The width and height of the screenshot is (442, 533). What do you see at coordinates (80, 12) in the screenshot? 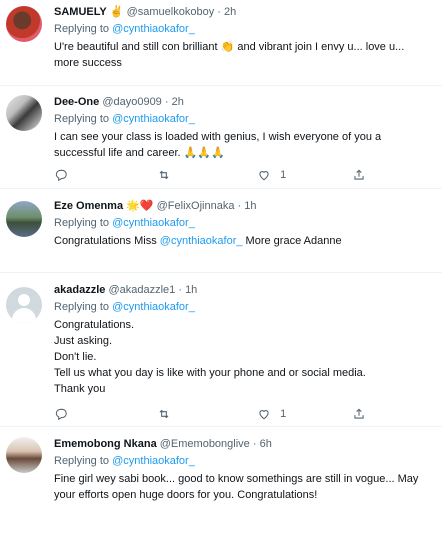
I see `user-name: SAMUELY` at bounding box center [80, 12].